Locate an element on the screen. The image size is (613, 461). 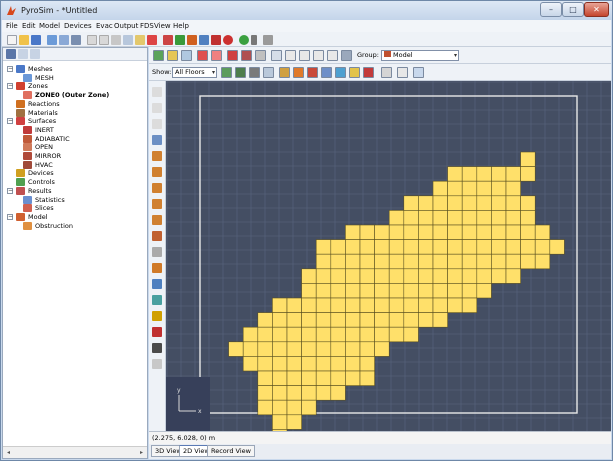
new-icon is located at coordinates (12, 40).